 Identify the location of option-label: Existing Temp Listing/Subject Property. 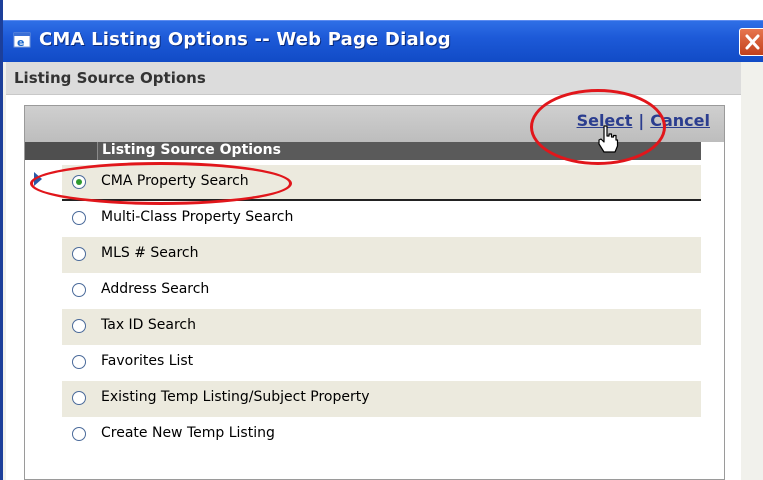
(235, 397).